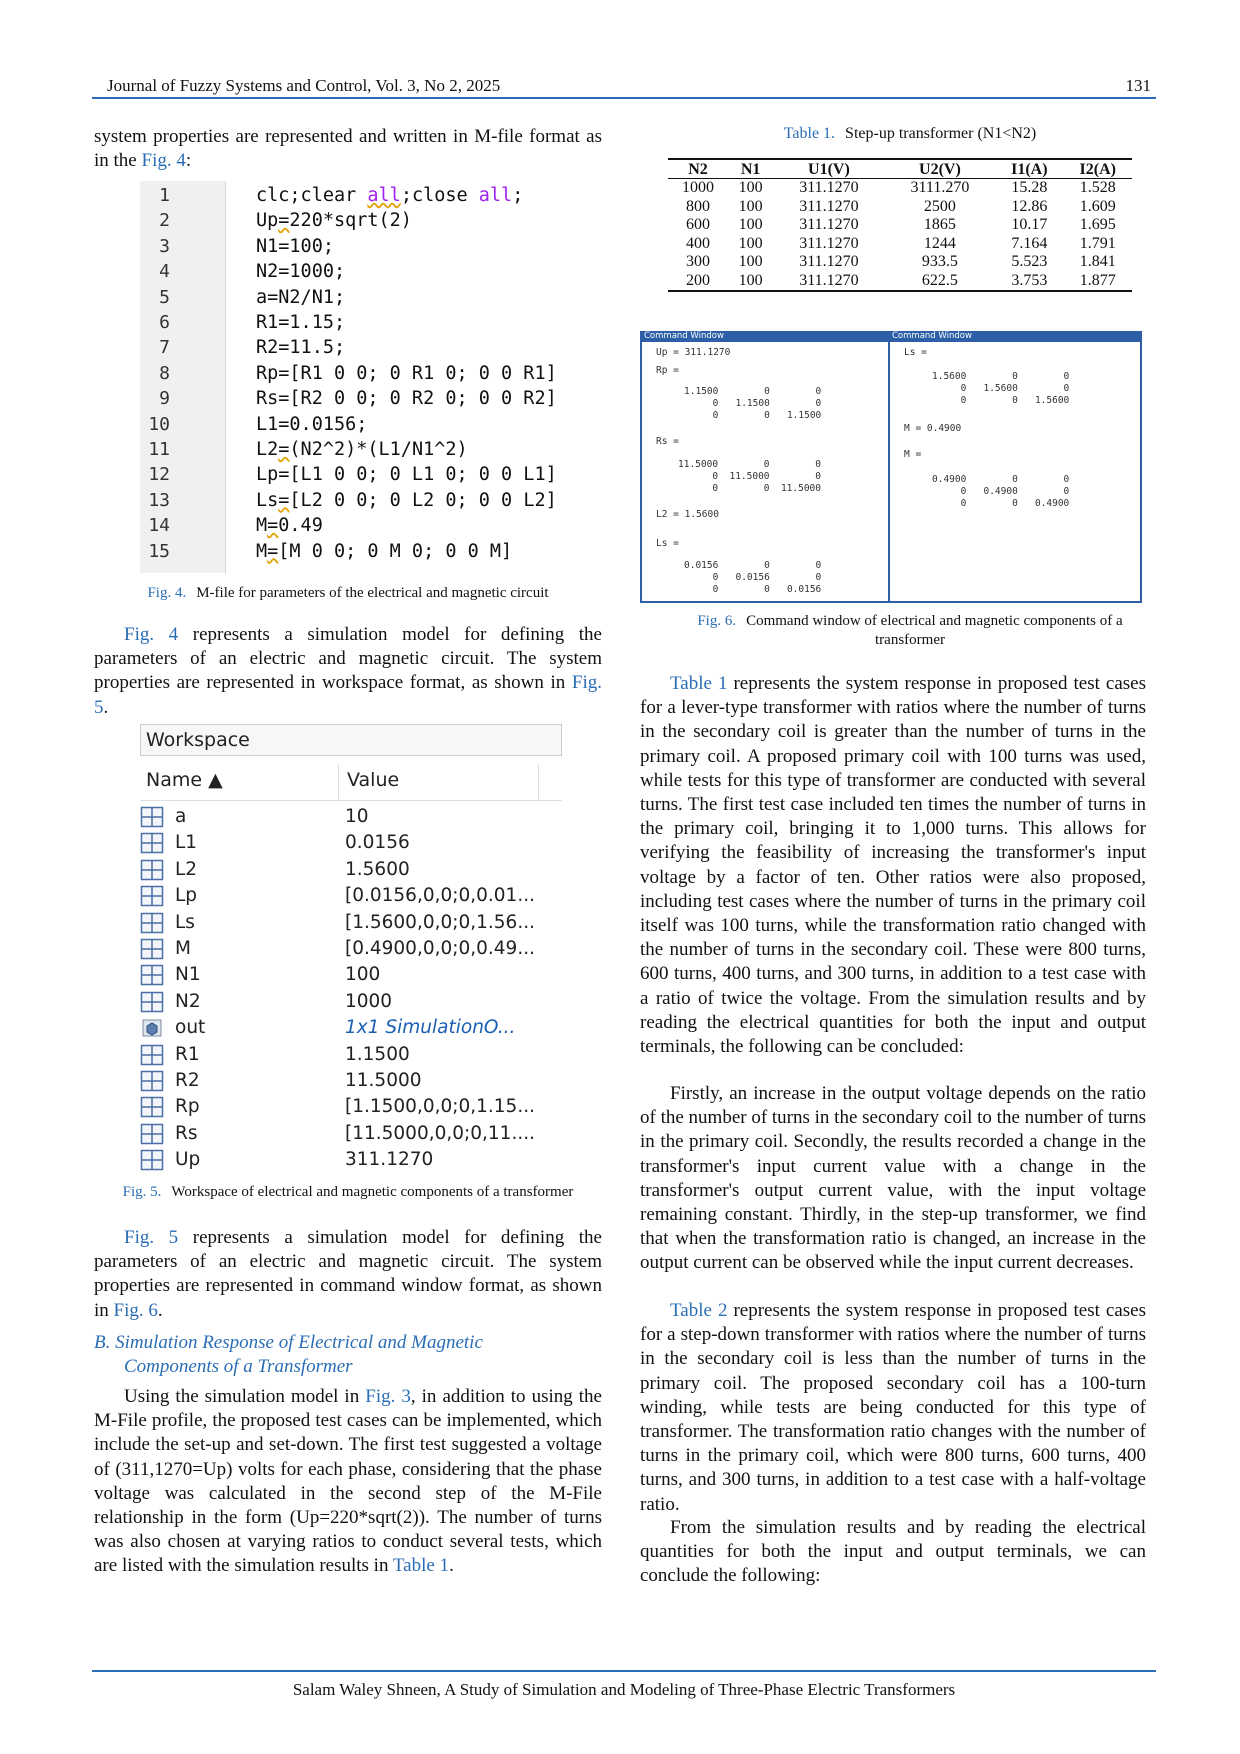 This screenshot has height=1754, width=1240. I want to click on code-line: clc;clear all;close all;, so click(389, 195).